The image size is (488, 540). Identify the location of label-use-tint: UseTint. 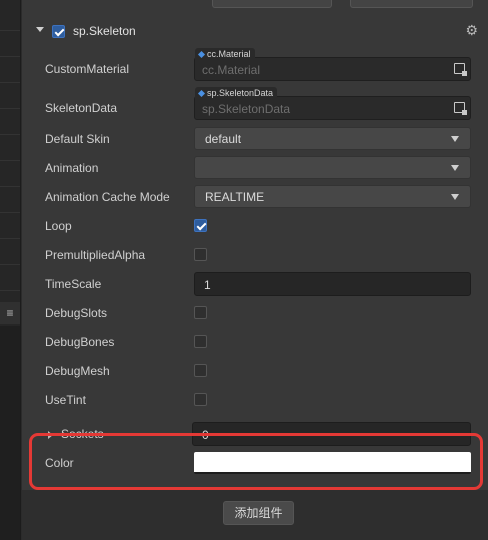
(65, 400).